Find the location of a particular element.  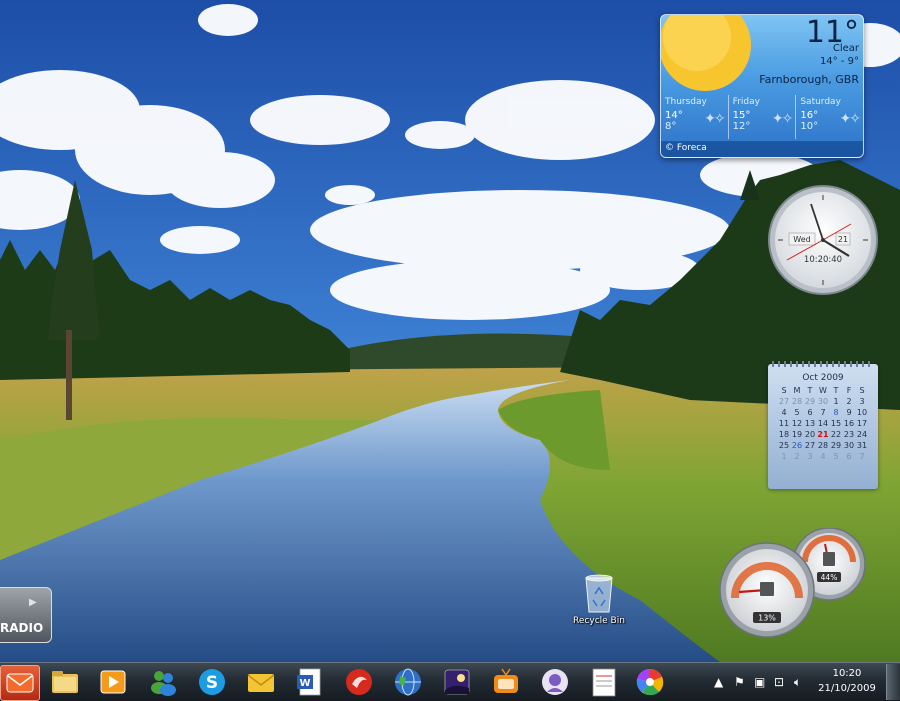

globe-icon is located at coordinates (408, 682).